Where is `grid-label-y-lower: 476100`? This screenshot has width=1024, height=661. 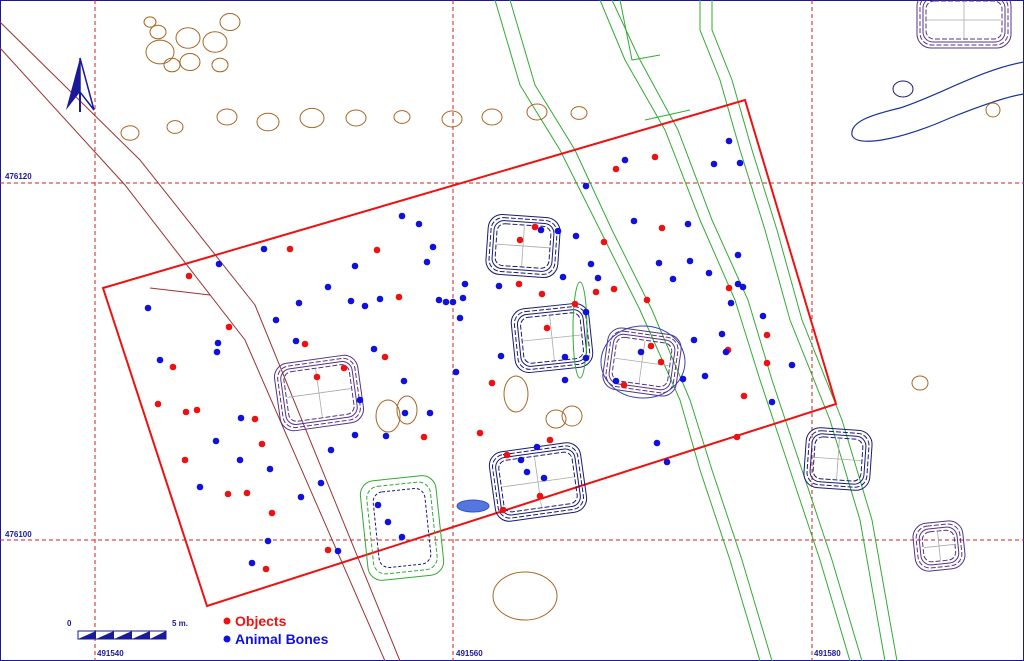 grid-label-y-lower: 476100 is located at coordinates (18, 534).